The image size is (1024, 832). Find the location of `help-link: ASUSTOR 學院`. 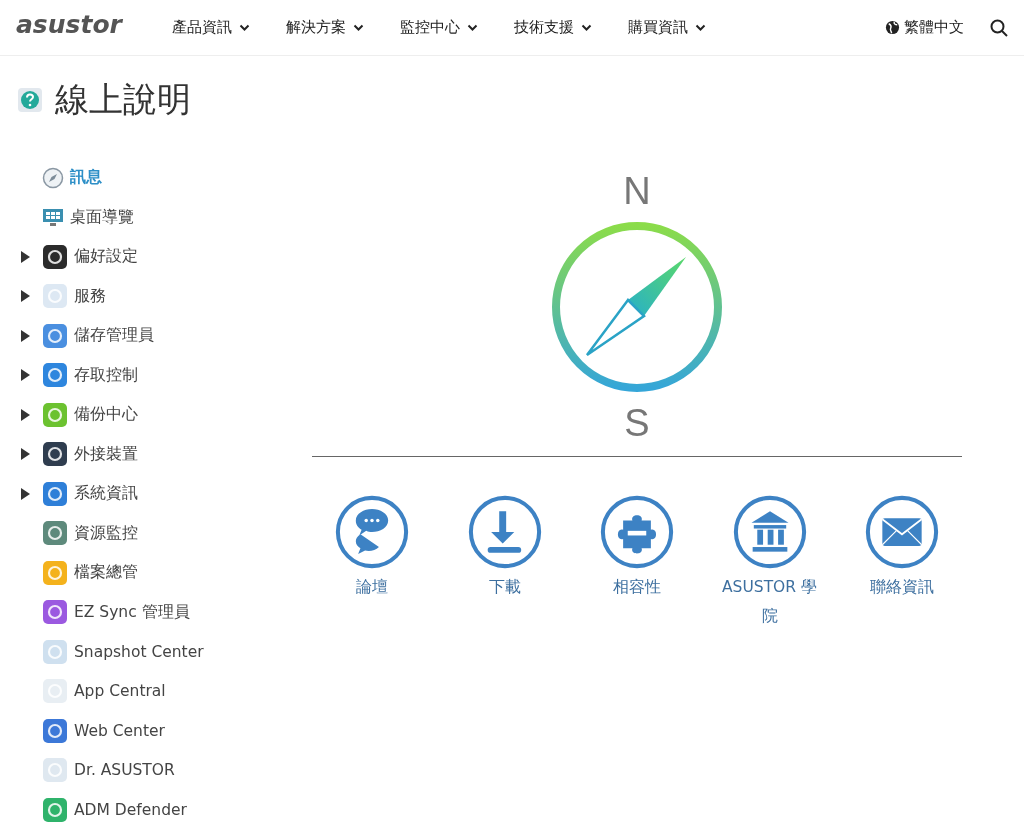

help-link: ASUSTOR 學院 is located at coordinates (769, 563).